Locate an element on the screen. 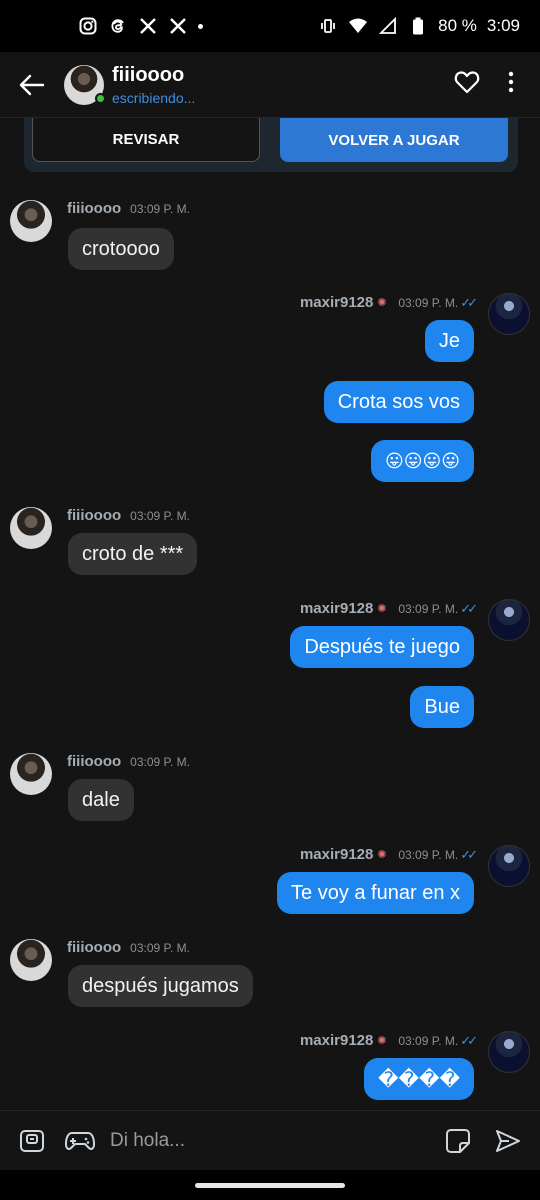  gamepad-icon is located at coordinates (80, 1140).